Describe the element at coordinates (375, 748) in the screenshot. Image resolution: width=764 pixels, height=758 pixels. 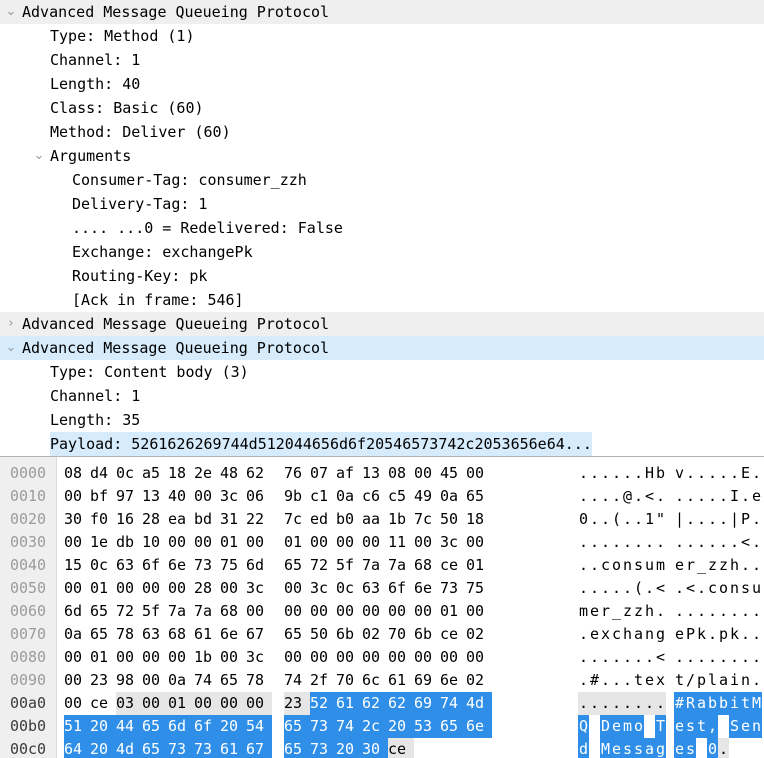
I see `hex-byte: 30` at that location.